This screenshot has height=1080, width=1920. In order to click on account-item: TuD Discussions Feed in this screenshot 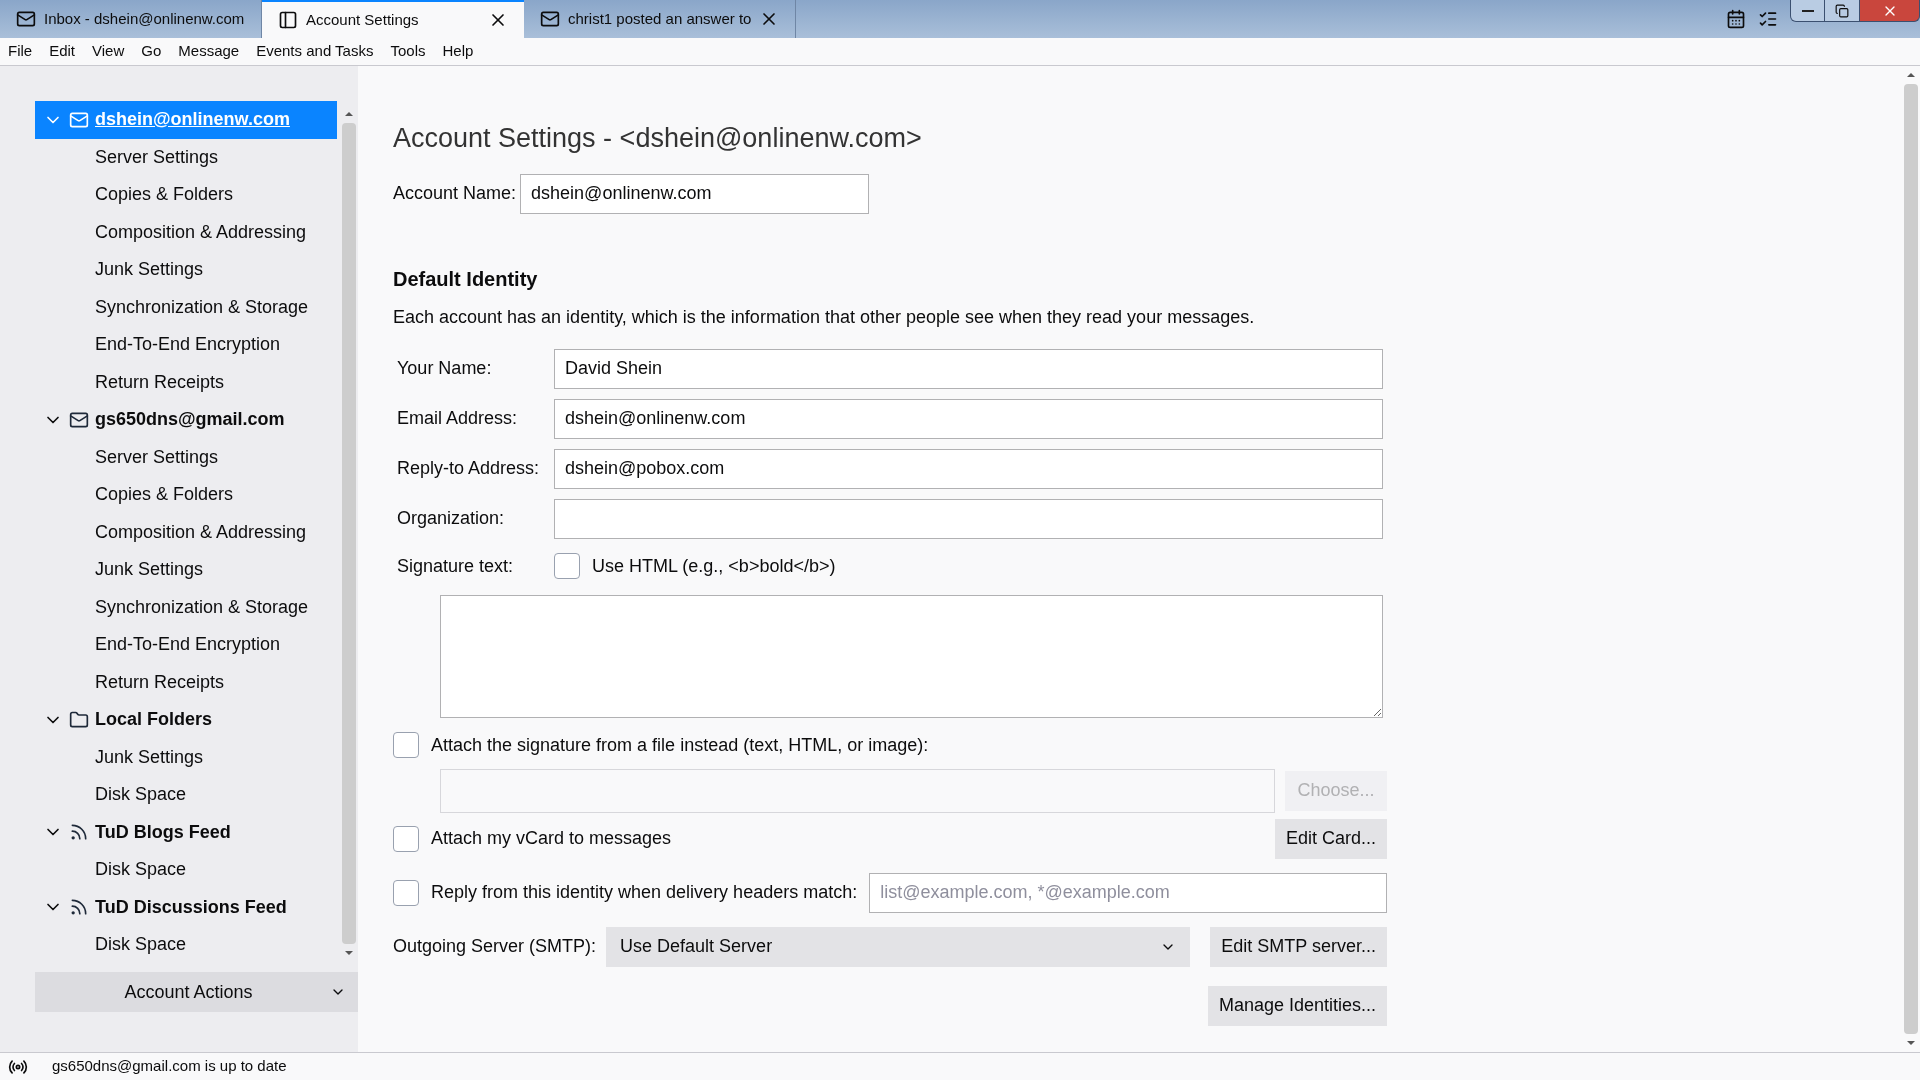, I will do `click(186, 907)`.